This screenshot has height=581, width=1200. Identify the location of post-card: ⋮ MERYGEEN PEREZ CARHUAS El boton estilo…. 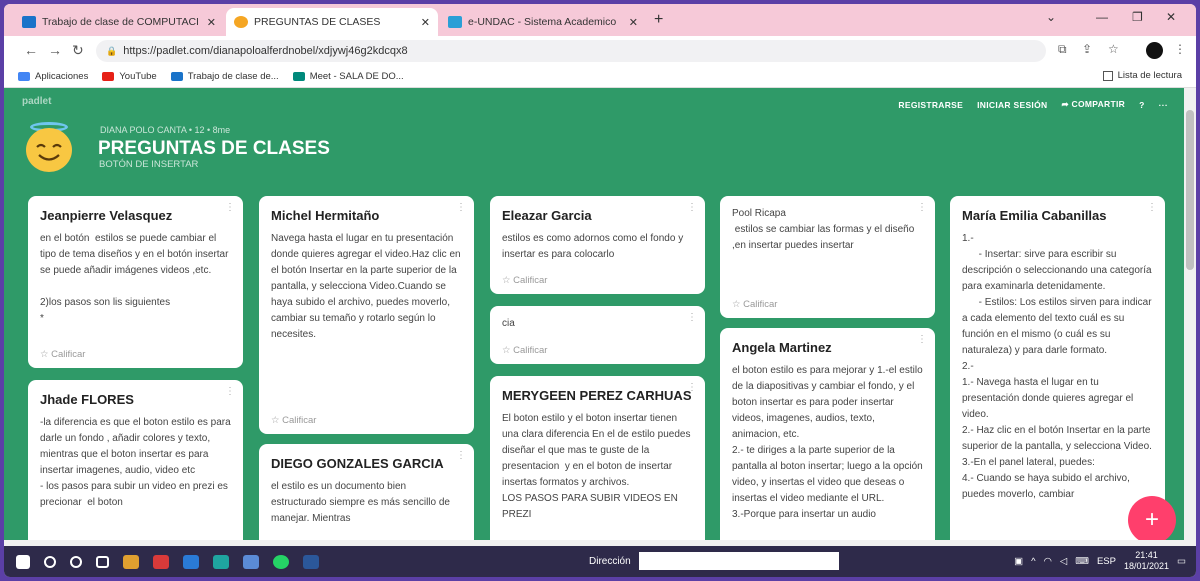
(597, 458).